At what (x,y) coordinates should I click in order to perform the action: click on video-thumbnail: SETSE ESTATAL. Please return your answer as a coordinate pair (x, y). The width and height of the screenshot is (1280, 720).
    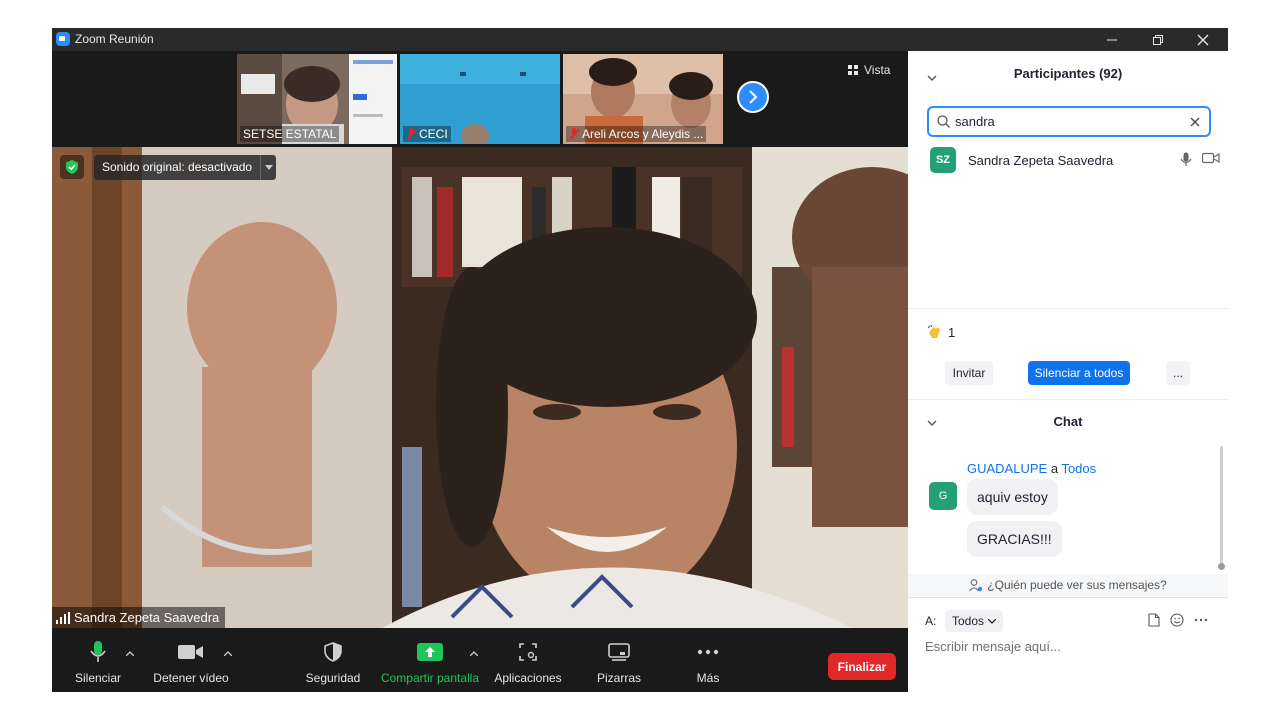
    Looking at the image, I should click on (317, 99).